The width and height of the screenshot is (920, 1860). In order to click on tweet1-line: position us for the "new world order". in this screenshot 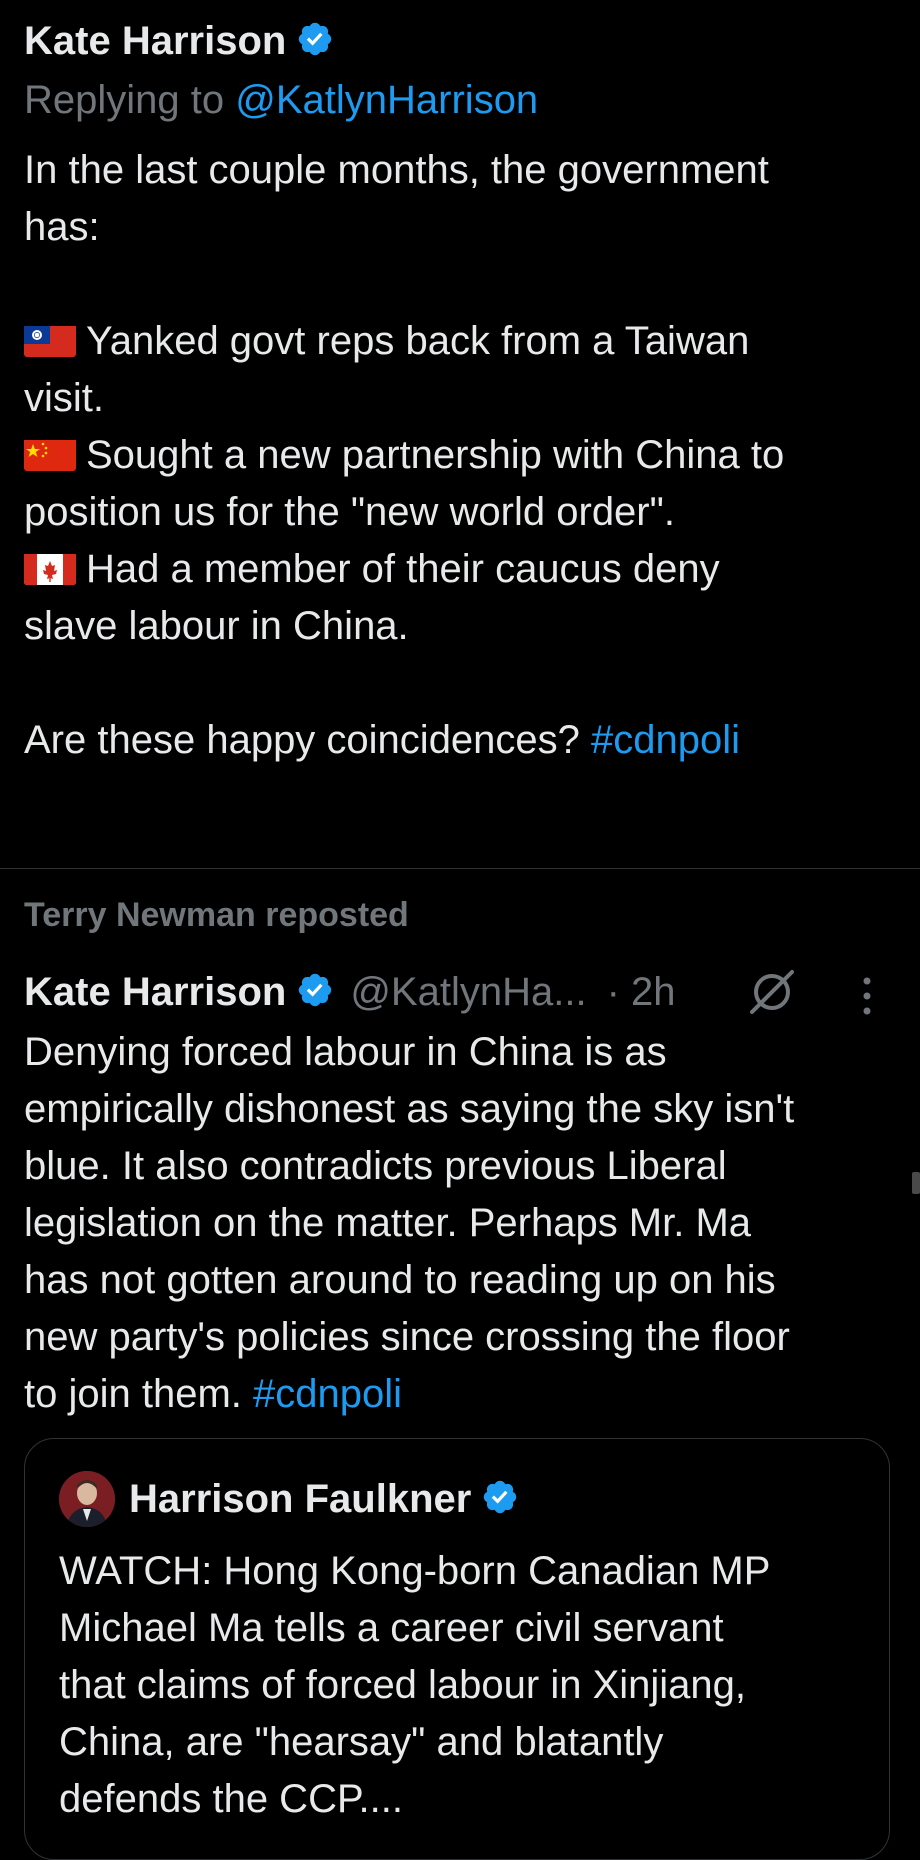, I will do `click(349, 512)`.